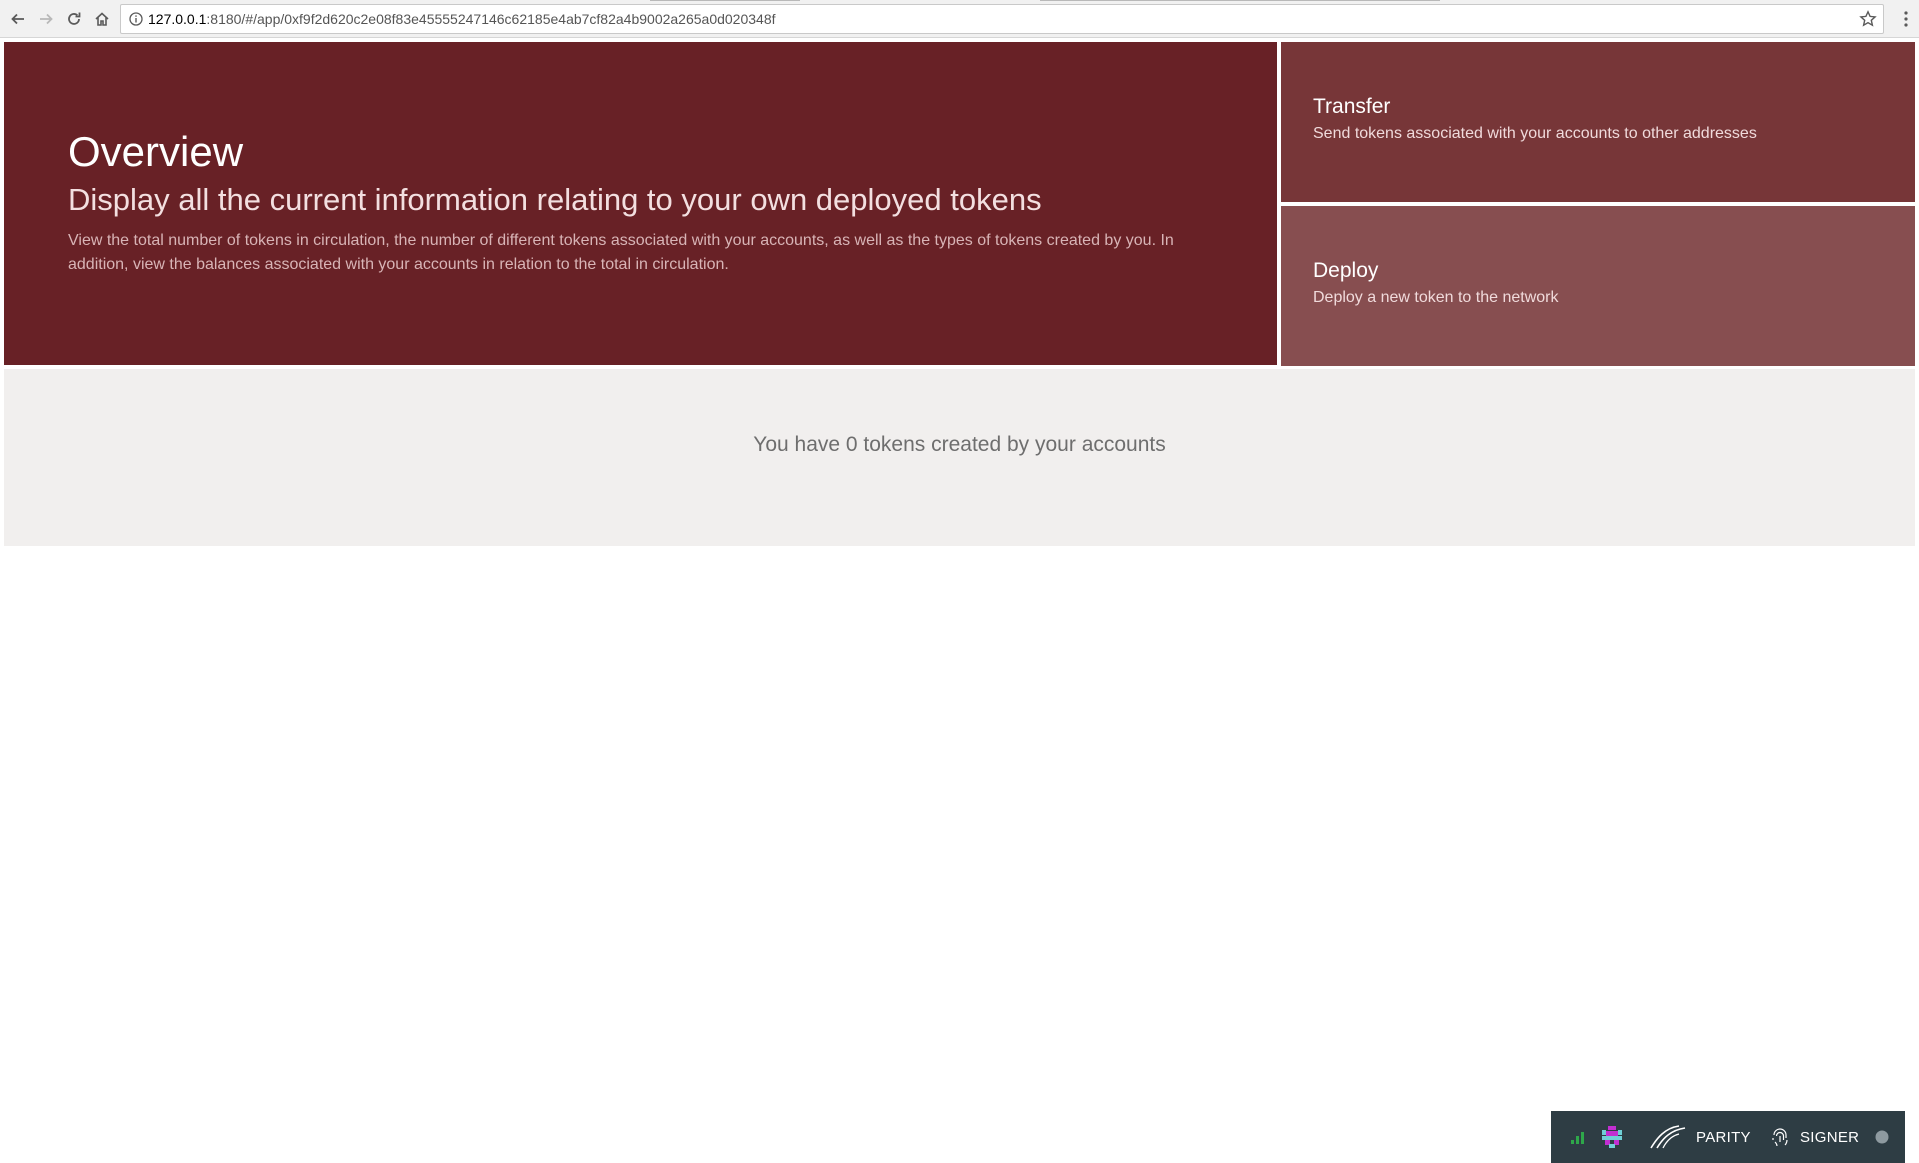  I want to click on signer-button: SIGNER, so click(1814, 1137).